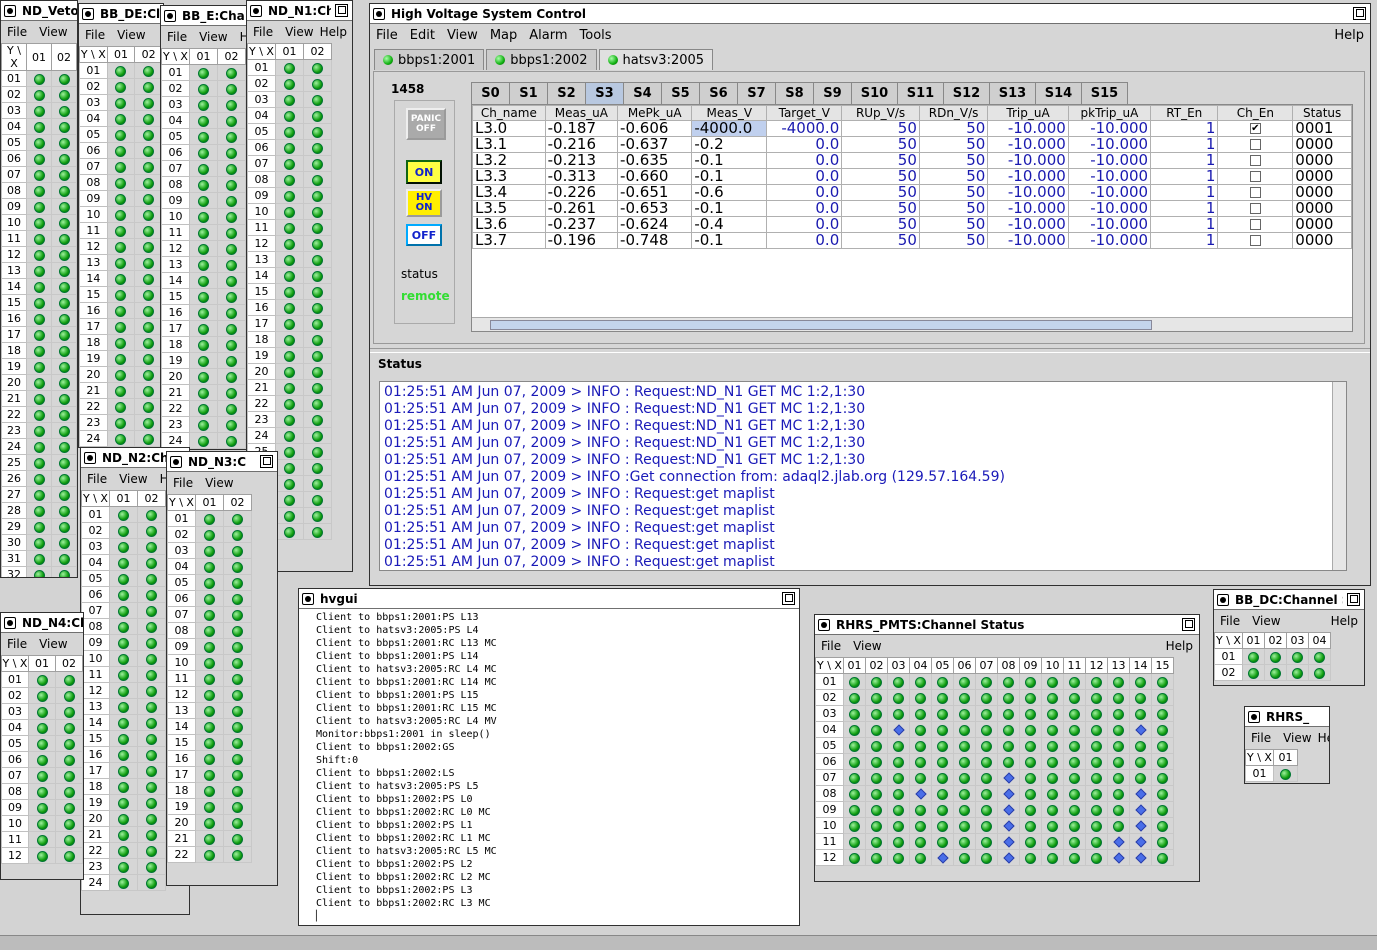  What do you see at coordinates (1255, 144) in the screenshot?
I see `channel-enable-cell` at bounding box center [1255, 144].